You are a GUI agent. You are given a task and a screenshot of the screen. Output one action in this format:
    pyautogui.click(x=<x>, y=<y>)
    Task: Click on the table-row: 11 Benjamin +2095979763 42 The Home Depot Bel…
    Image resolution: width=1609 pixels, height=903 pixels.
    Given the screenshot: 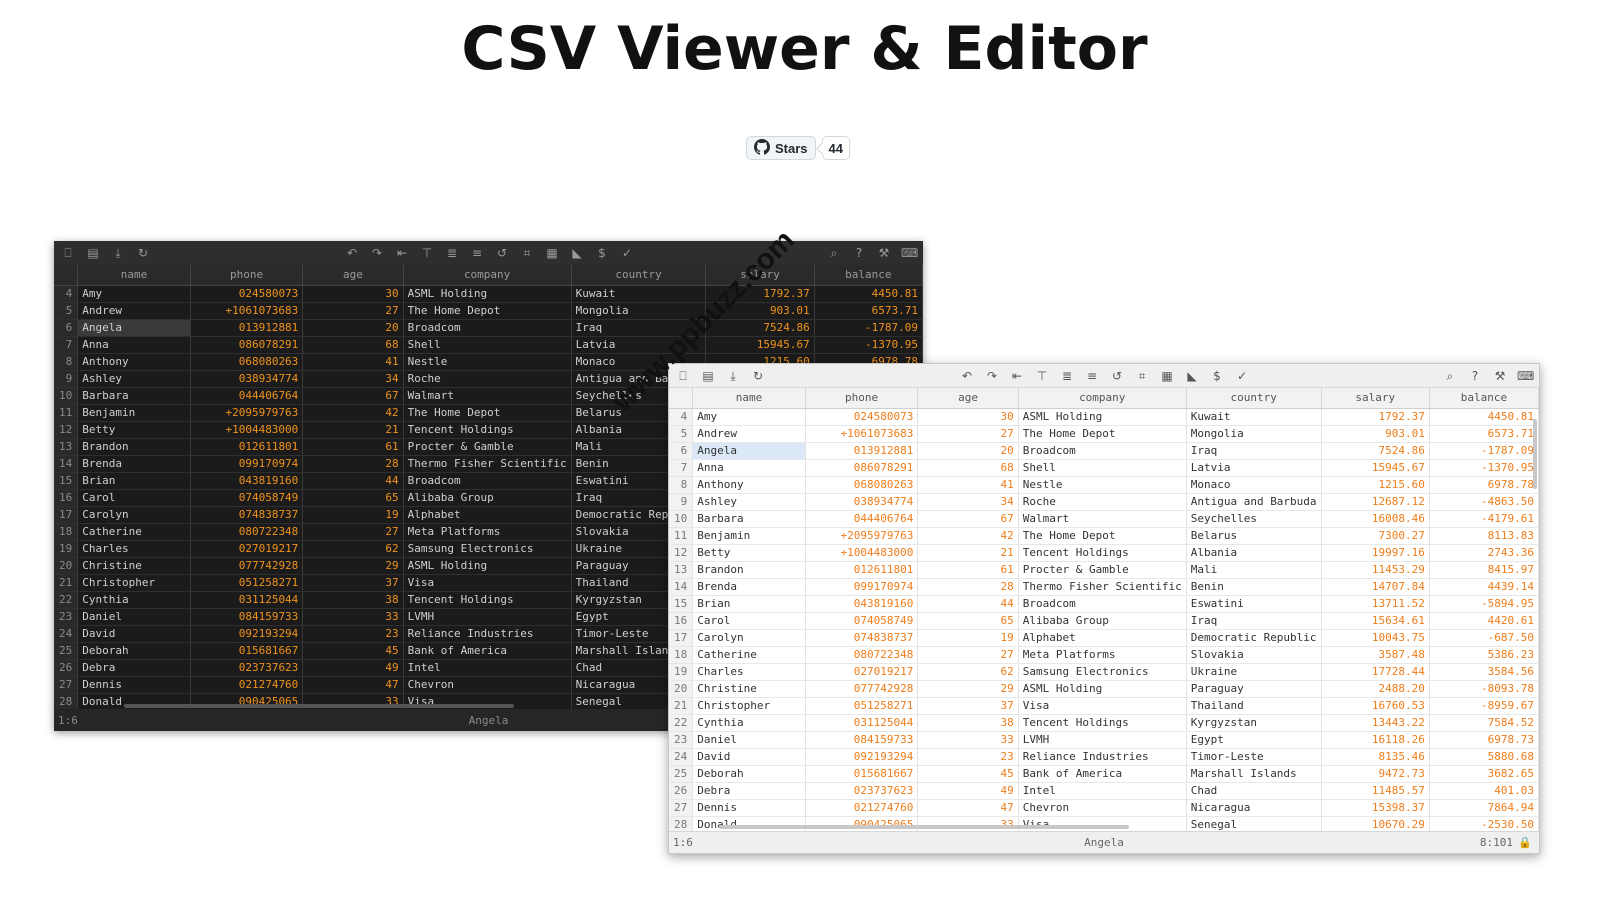 What is the action you would take?
    pyautogui.click(x=1104, y=536)
    